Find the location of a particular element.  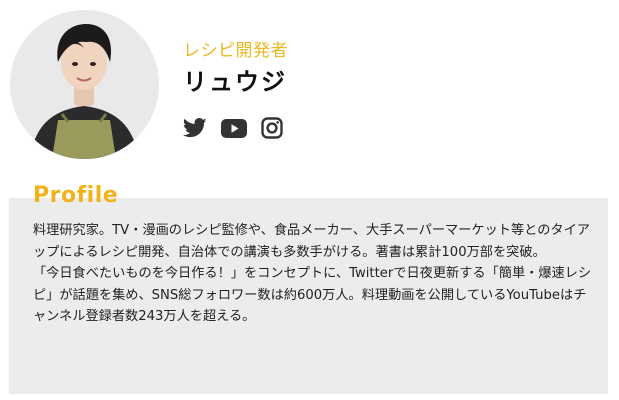

profile-heading: Profile is located at coordinates (76, 195).